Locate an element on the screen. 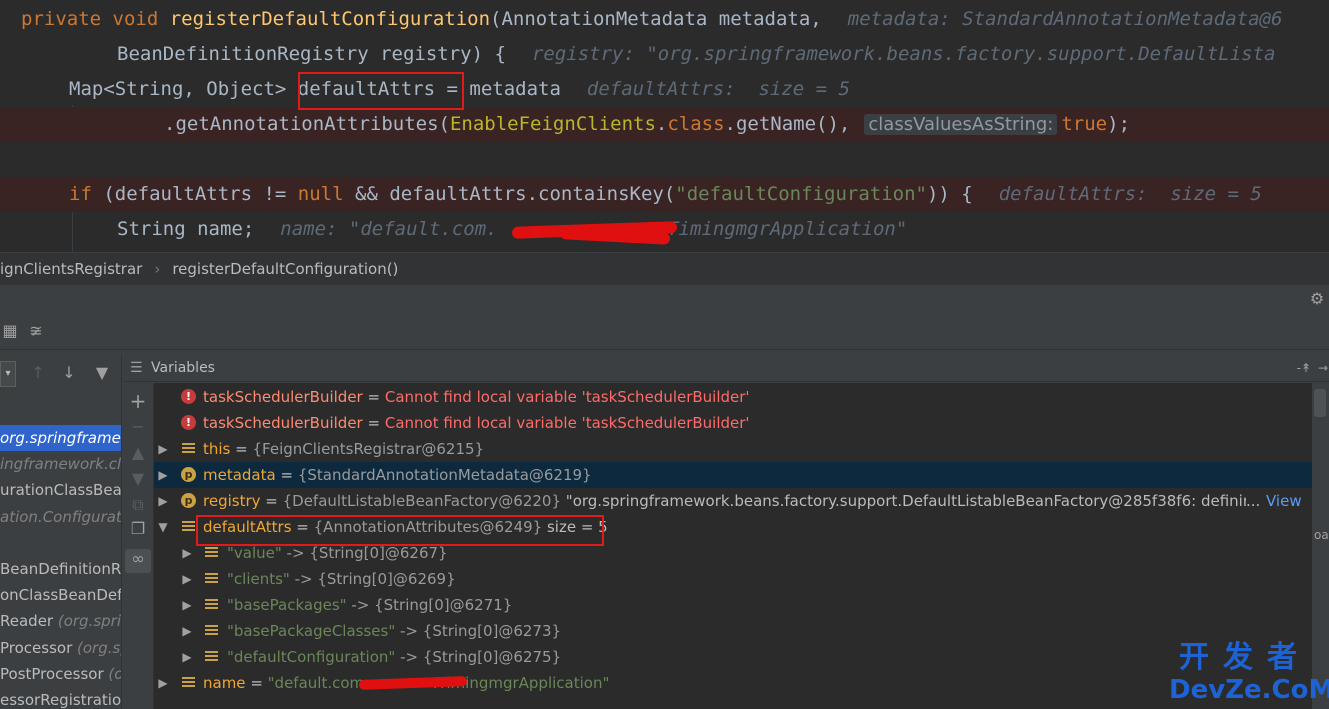 This screenshot has width=1329, height=709. frame-item: ation.Configuratio is located at coordinates (61, 517).